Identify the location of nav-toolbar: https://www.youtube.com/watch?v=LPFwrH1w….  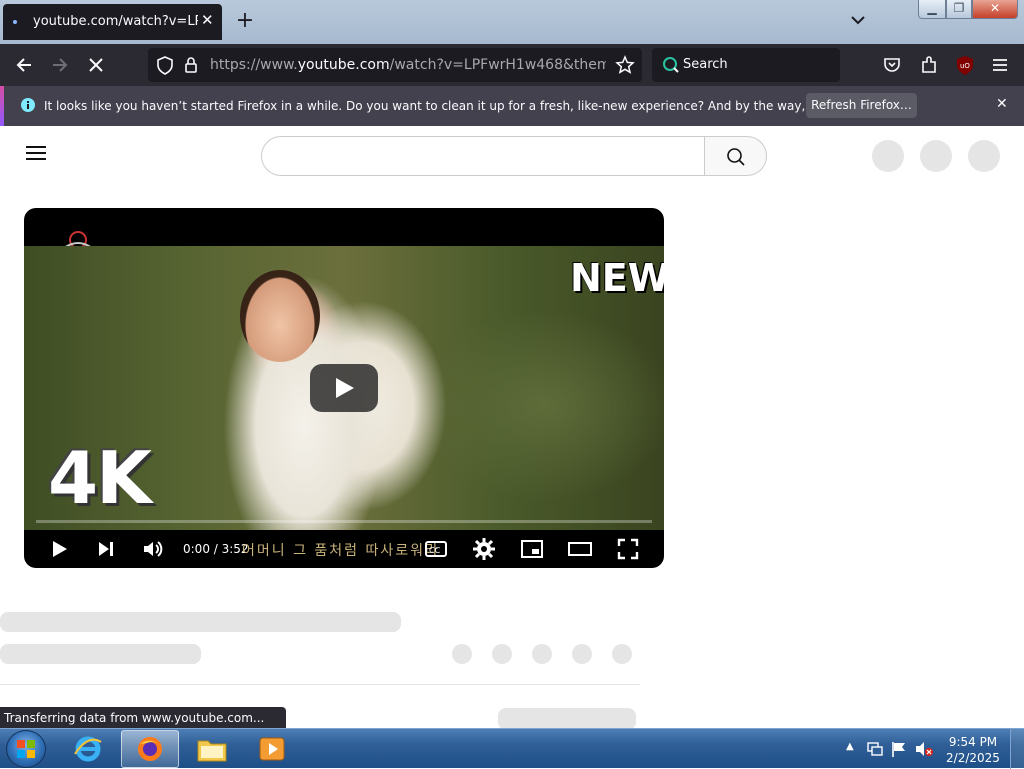
(512, 65).